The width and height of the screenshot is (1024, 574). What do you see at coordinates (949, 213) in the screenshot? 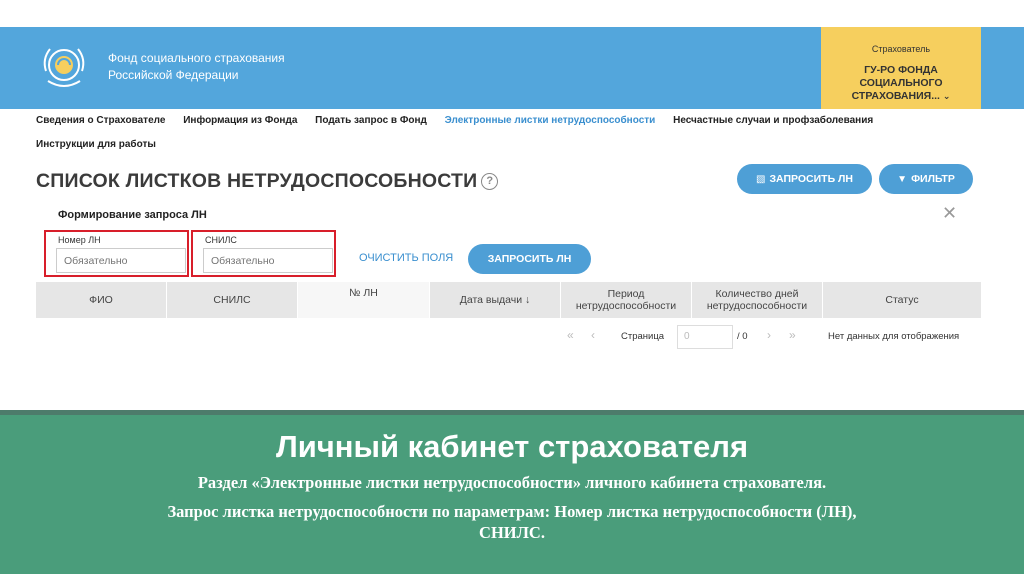
I see `close-icon: ✕` at bounding box center [949, 213].